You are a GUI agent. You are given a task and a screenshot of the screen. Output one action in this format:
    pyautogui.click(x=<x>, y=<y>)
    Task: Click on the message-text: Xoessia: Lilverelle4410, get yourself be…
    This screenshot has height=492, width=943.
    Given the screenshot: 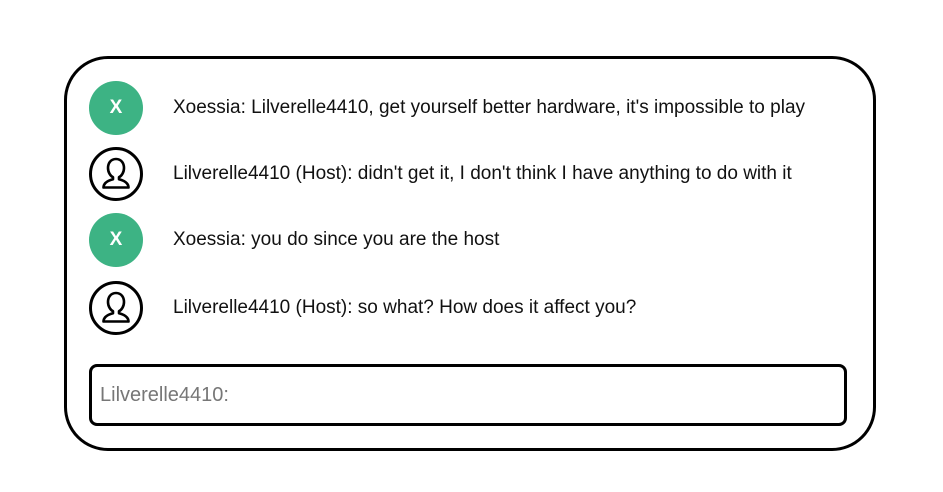 What is the action you would take?
    pyautogui.click(x=489, y=107)
    